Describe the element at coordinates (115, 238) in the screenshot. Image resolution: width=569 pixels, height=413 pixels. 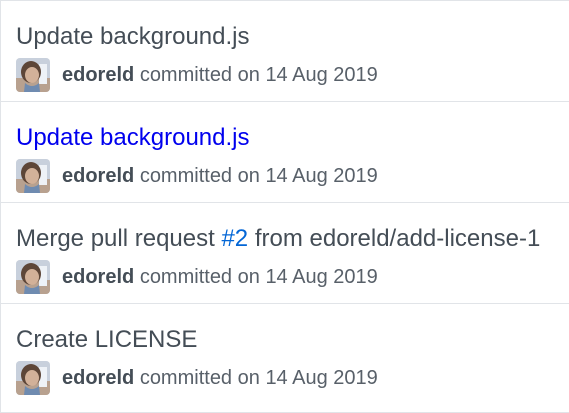
I see `commit-message-link: Merge pull request` at that location.